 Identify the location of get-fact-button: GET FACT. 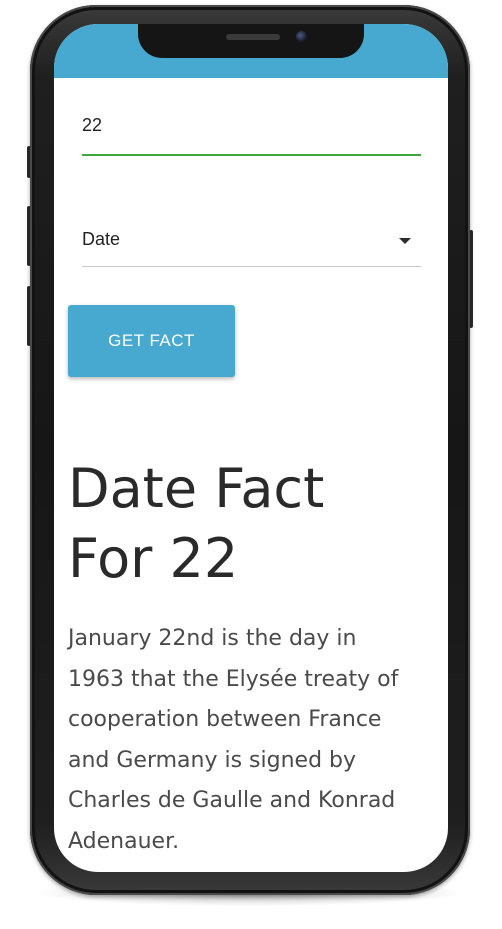
(151, 341).